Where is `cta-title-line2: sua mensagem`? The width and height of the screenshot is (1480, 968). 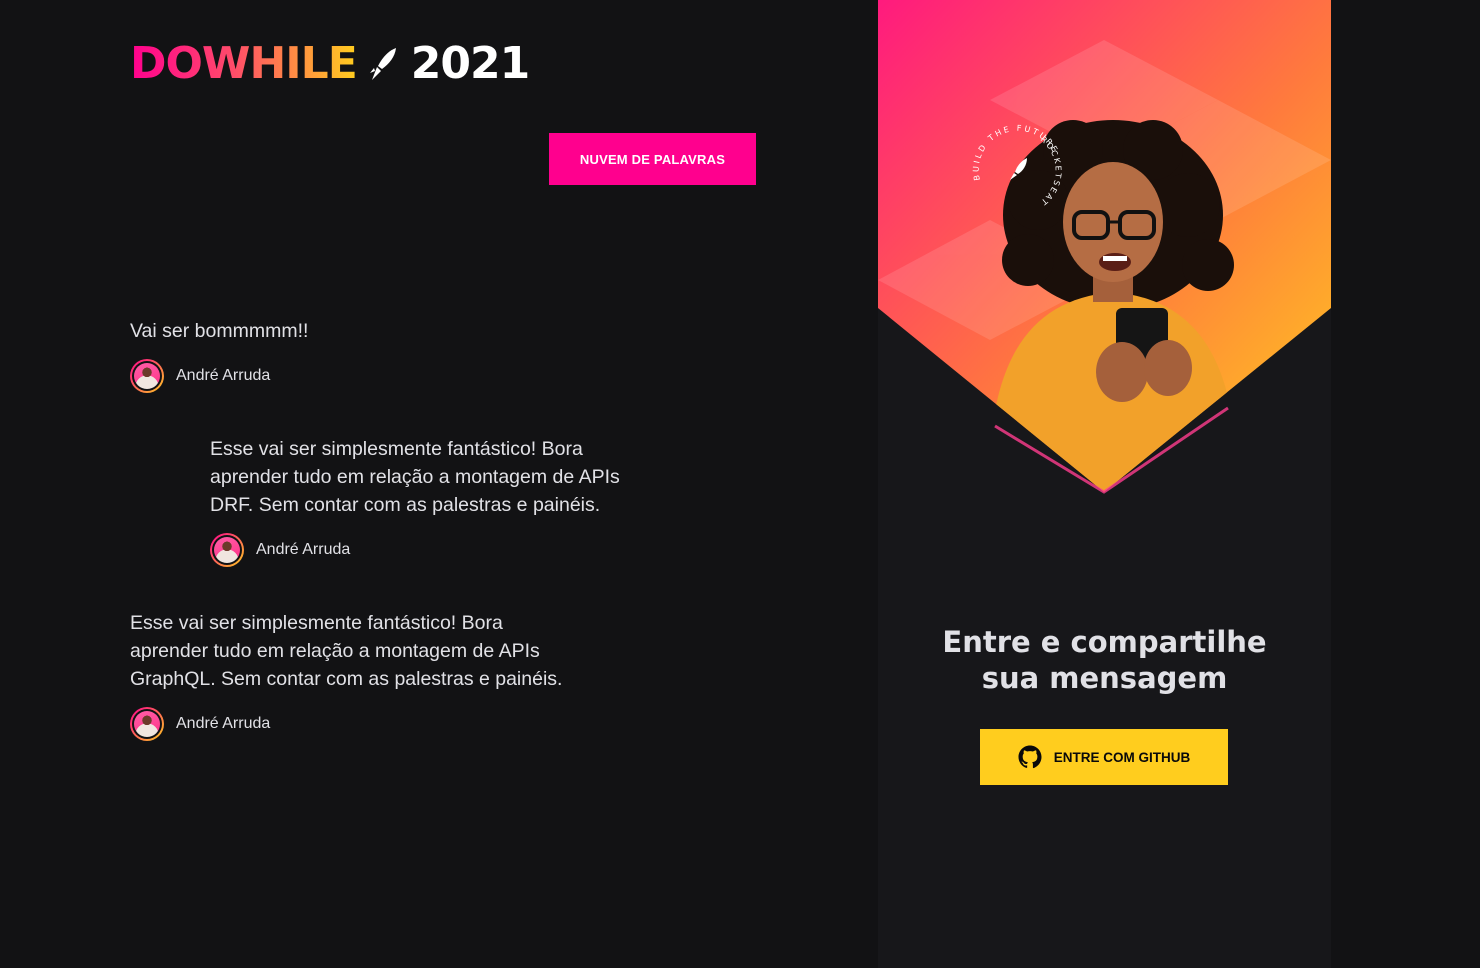 cta-title-line2: sua mensagem is located at coordinates (1104, 678).